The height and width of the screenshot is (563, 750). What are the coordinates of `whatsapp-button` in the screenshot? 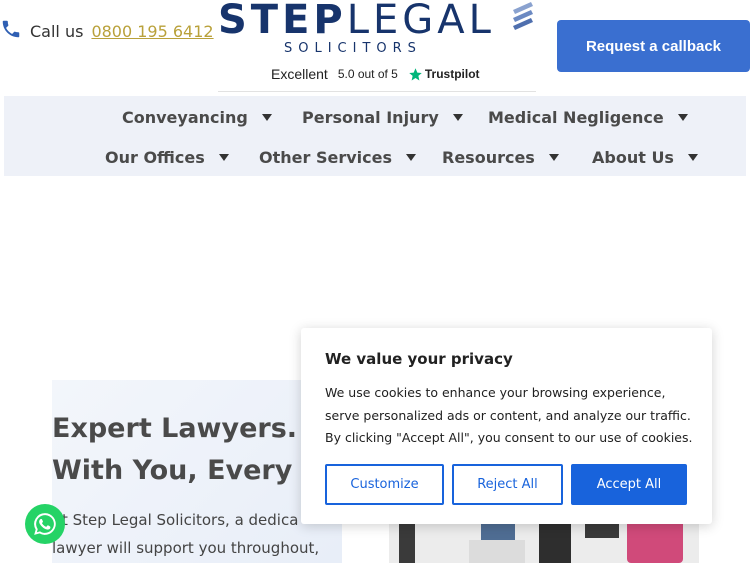 It's located at (45, 524).